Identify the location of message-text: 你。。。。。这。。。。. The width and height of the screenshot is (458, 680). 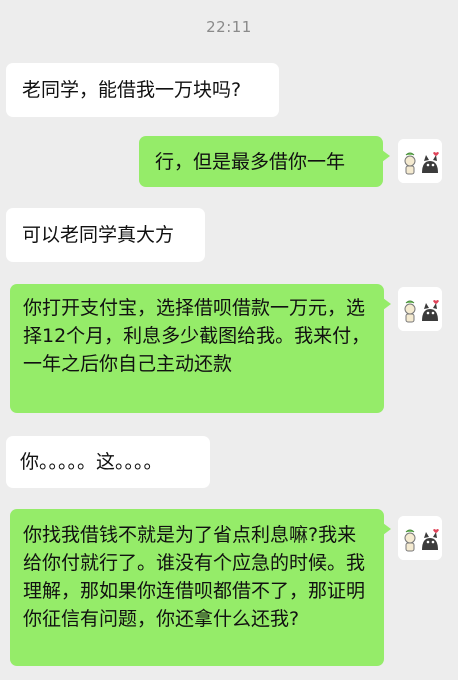
(91, 462).